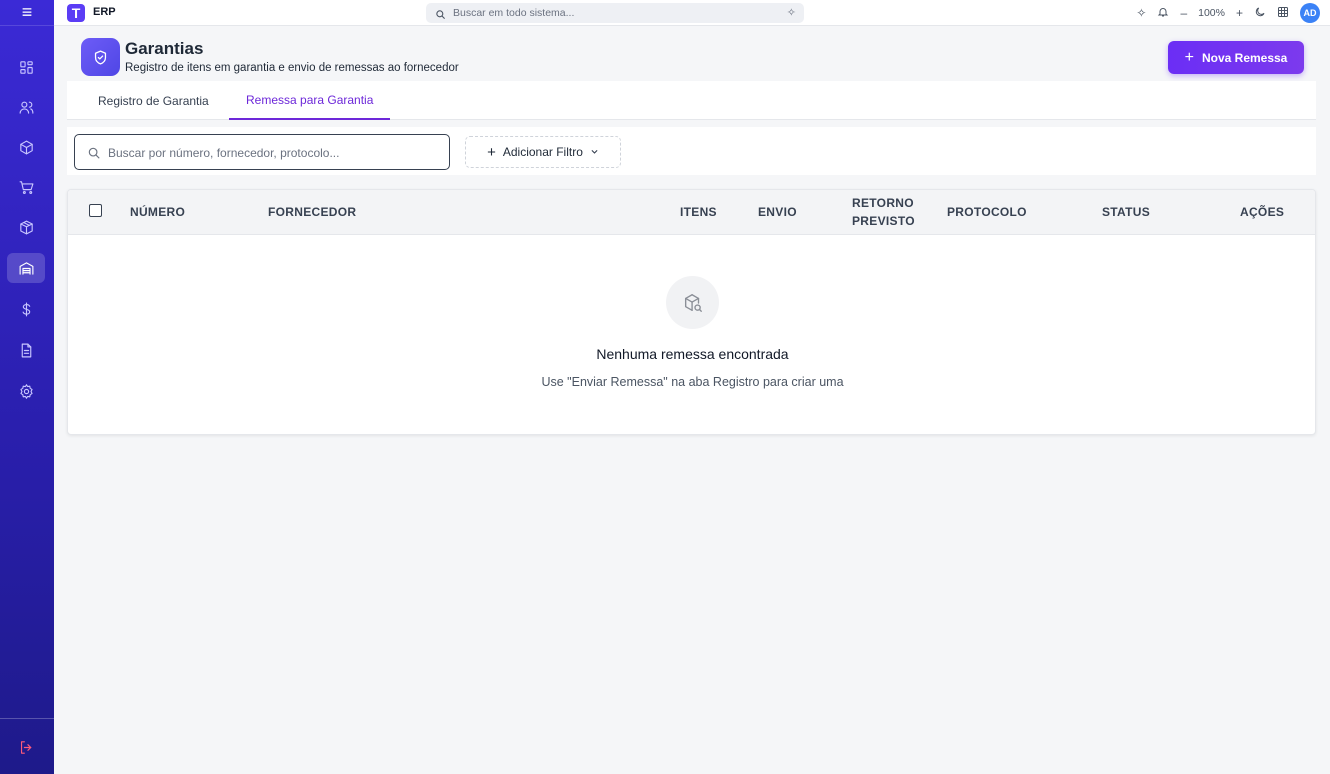 This screenshot has width=1330, height=774. I want to click on column-protocol: PROTOCOLO, so click(987, 212).